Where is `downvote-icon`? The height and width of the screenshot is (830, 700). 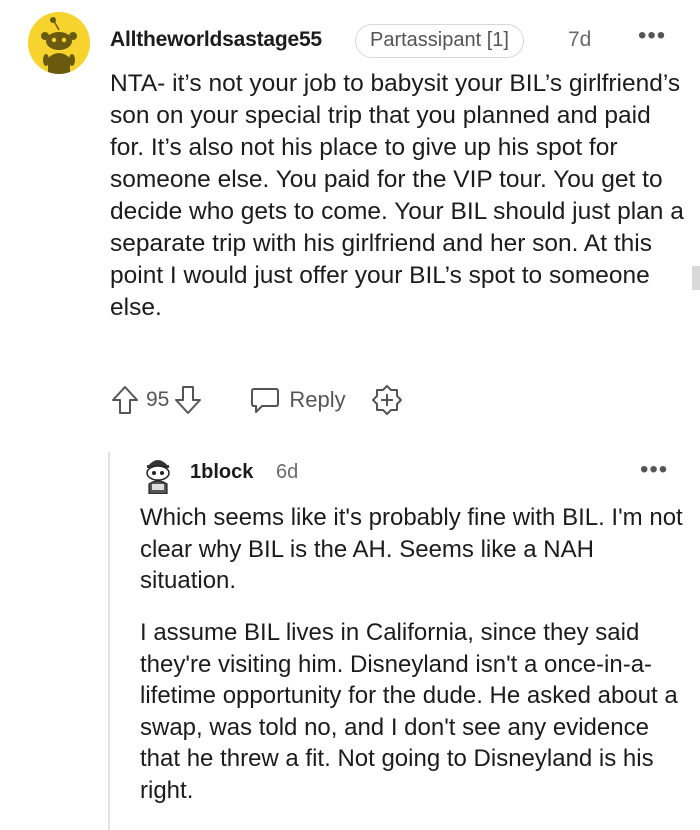
downvote-icon is located at coordinates (188, 400).